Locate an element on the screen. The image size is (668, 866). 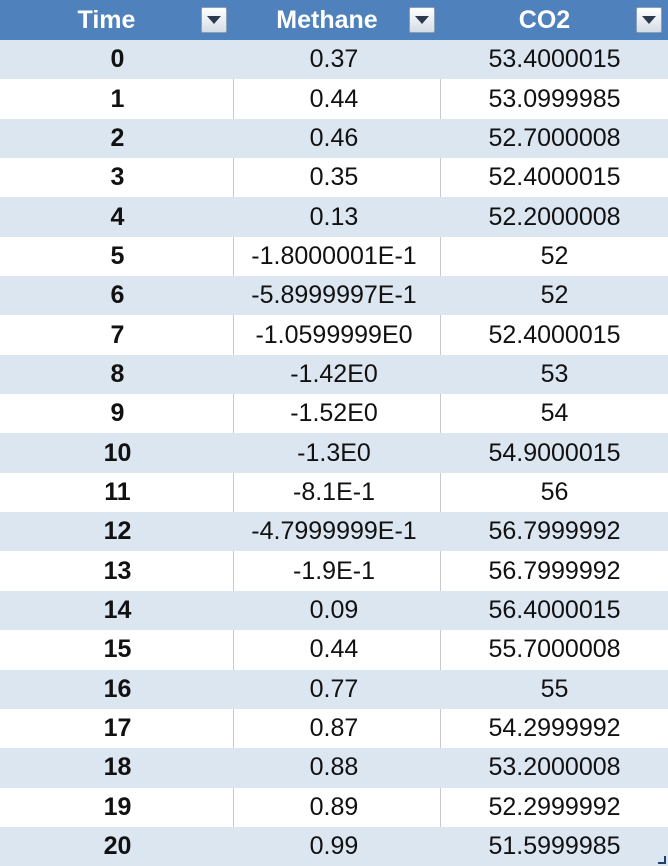
methane-value: 0.88 is located at coordinates (334, 767).